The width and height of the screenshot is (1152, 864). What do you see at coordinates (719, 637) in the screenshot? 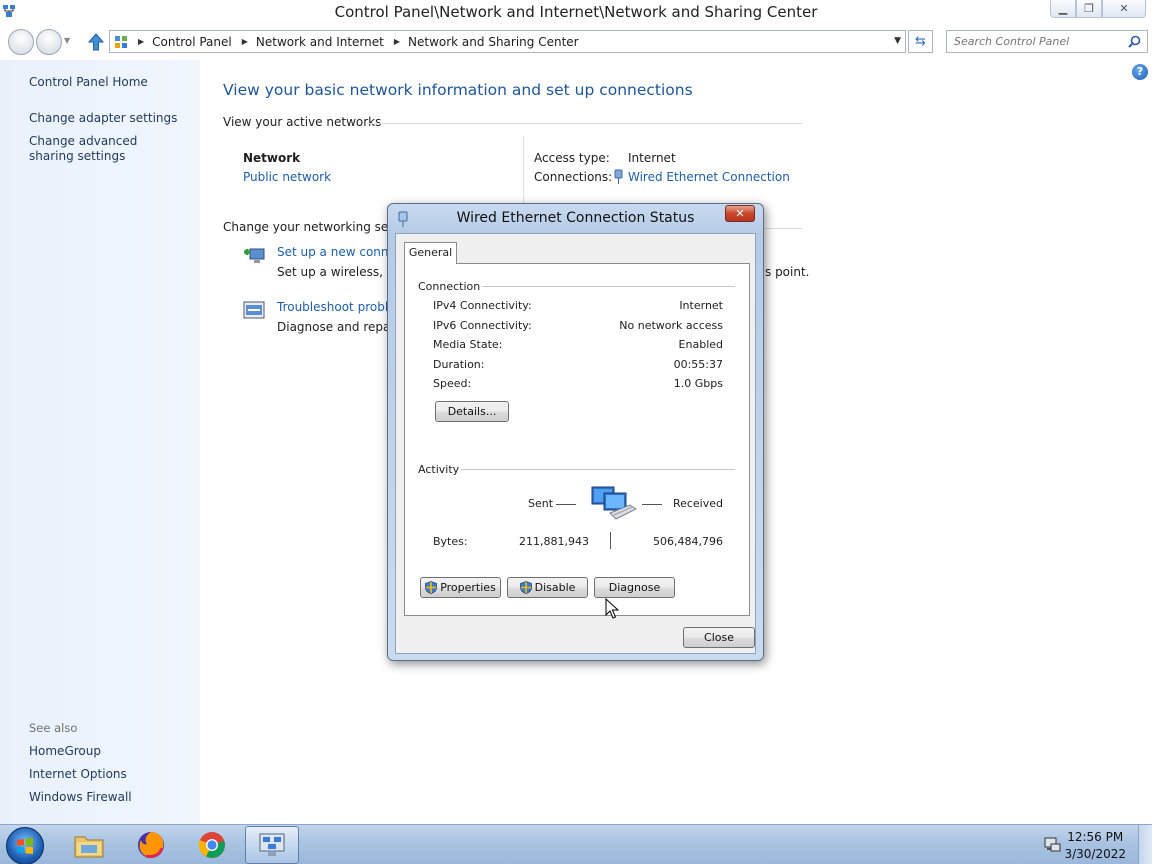
I see `close-button: Close` at bounding box center [719, 637].